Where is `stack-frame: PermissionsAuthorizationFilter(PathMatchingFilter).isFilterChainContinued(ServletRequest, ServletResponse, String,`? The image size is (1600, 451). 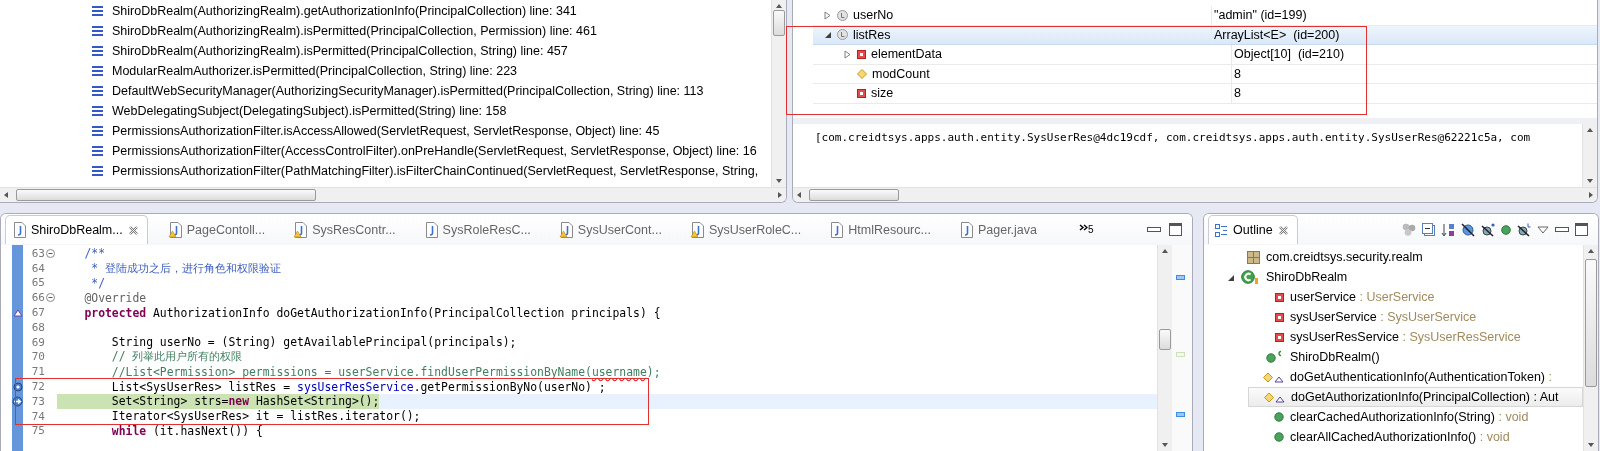 stack-frame: PermissionsAuthorizationFilter(PathMatchingFilter).isFilterChainContinued(ServletRequest, ServletResponse, String, is located at coordinates (385, 171).